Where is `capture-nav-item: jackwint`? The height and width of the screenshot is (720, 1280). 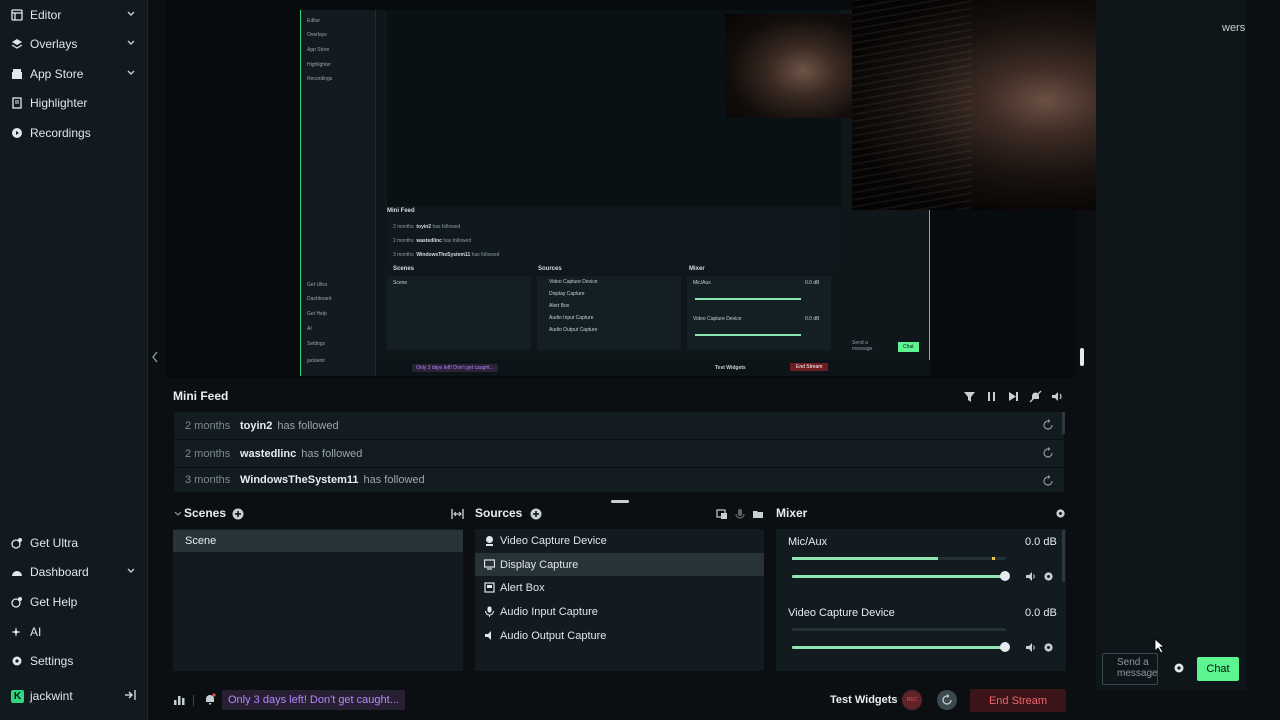 capture-nav-item: jackwint is located at coordinates (316, 361).